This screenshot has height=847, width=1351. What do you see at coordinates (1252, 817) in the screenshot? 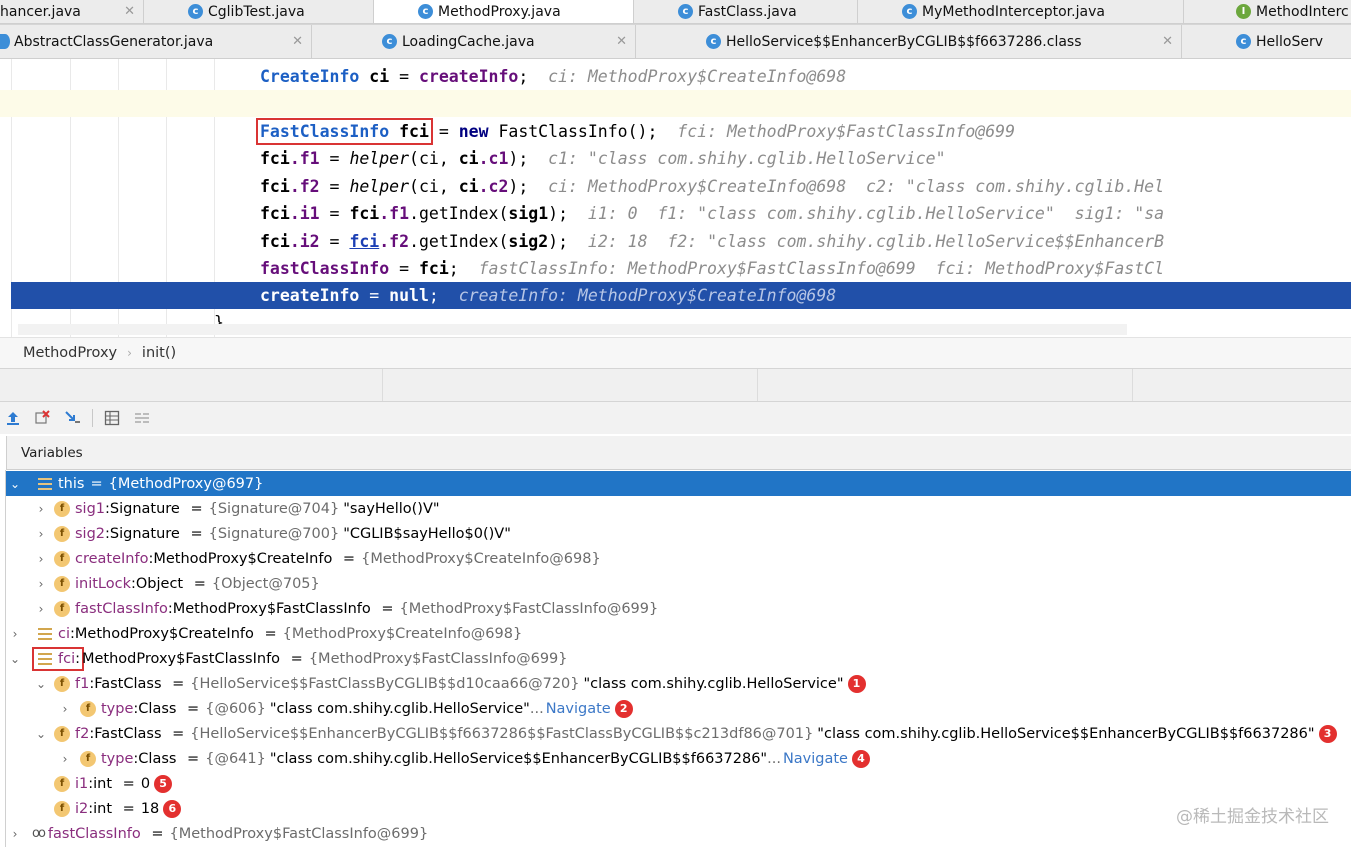
I see `watermark: @稀土掘金技术社区` at bounding box center [1252, 817].